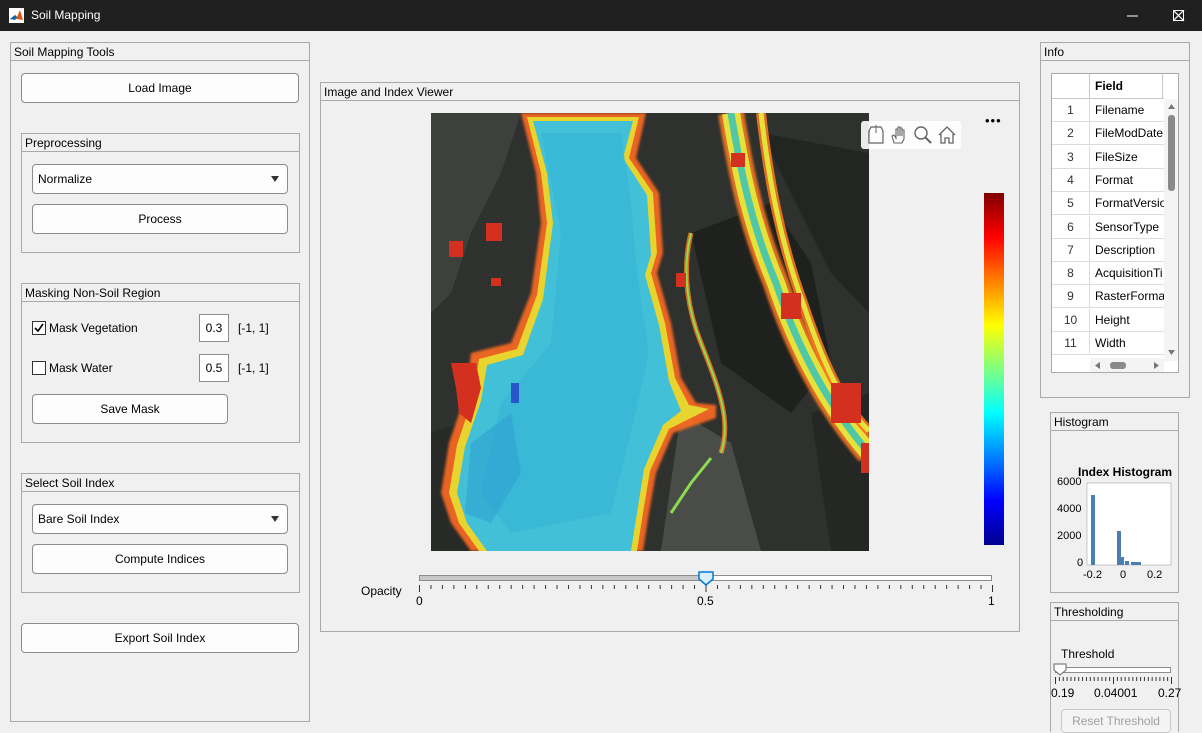 Image resolution: width=1202 pixels, height=733 pixels. I want to click on field-cell: Filename, so click(1120, 110).